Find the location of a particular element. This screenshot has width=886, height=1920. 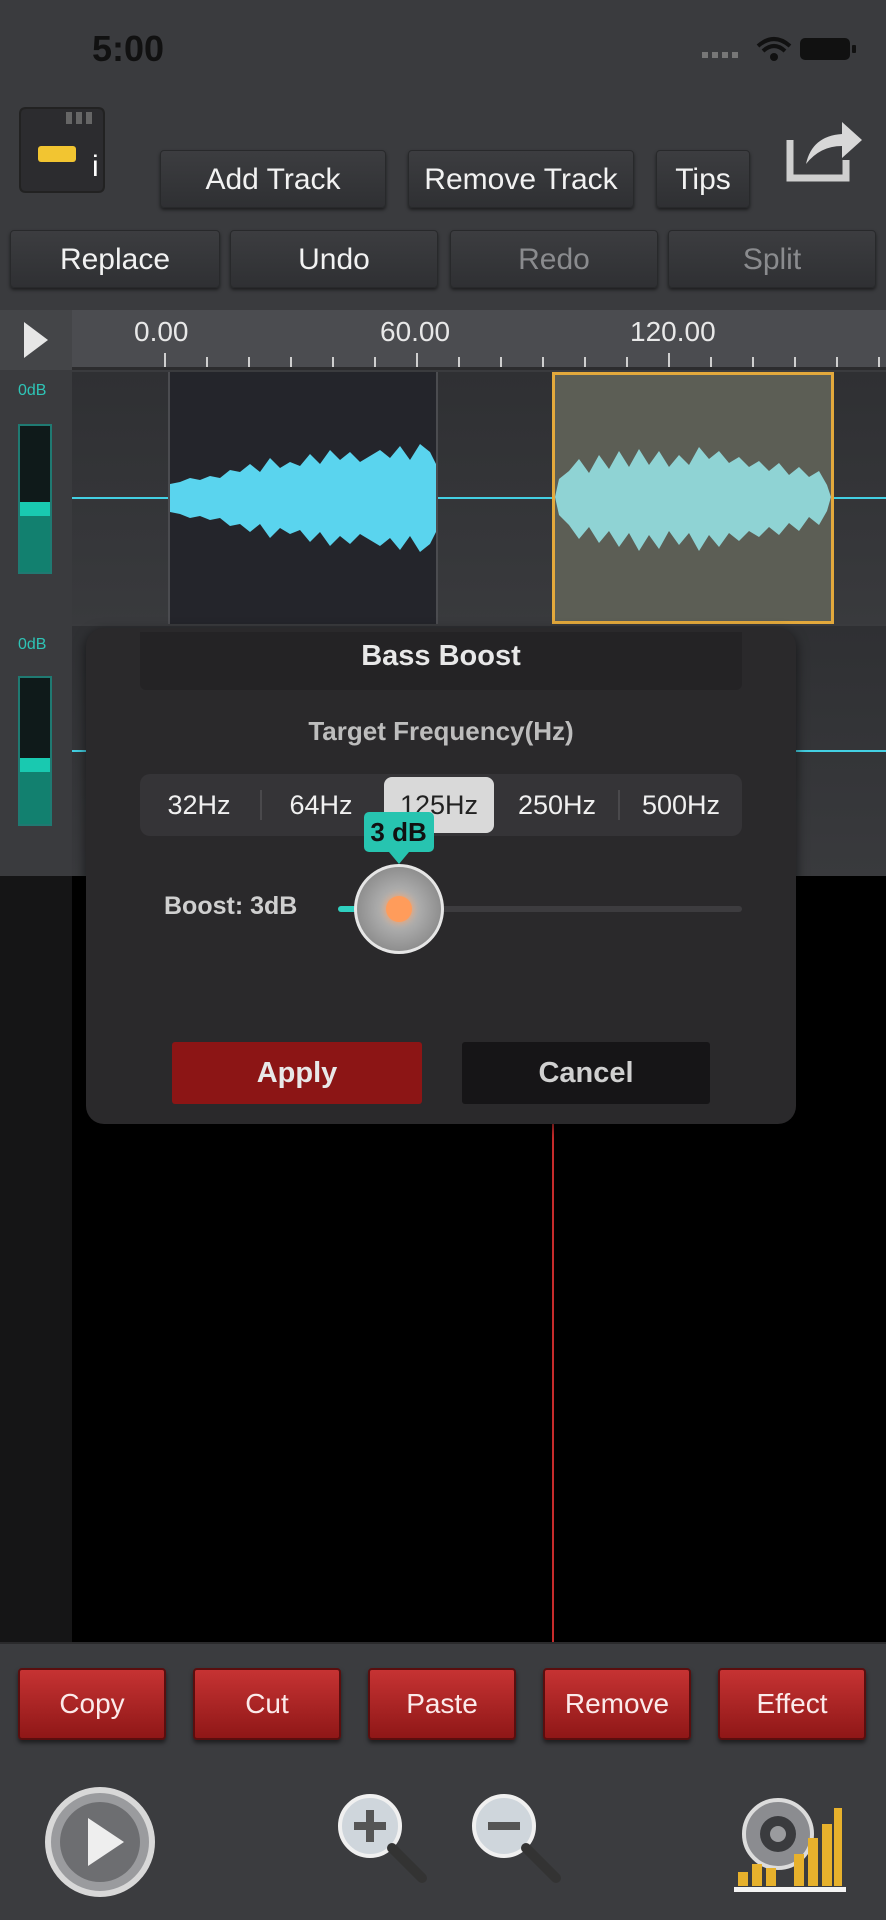

boost-label: Boost: 3dB is located at coordinates (231, 906).